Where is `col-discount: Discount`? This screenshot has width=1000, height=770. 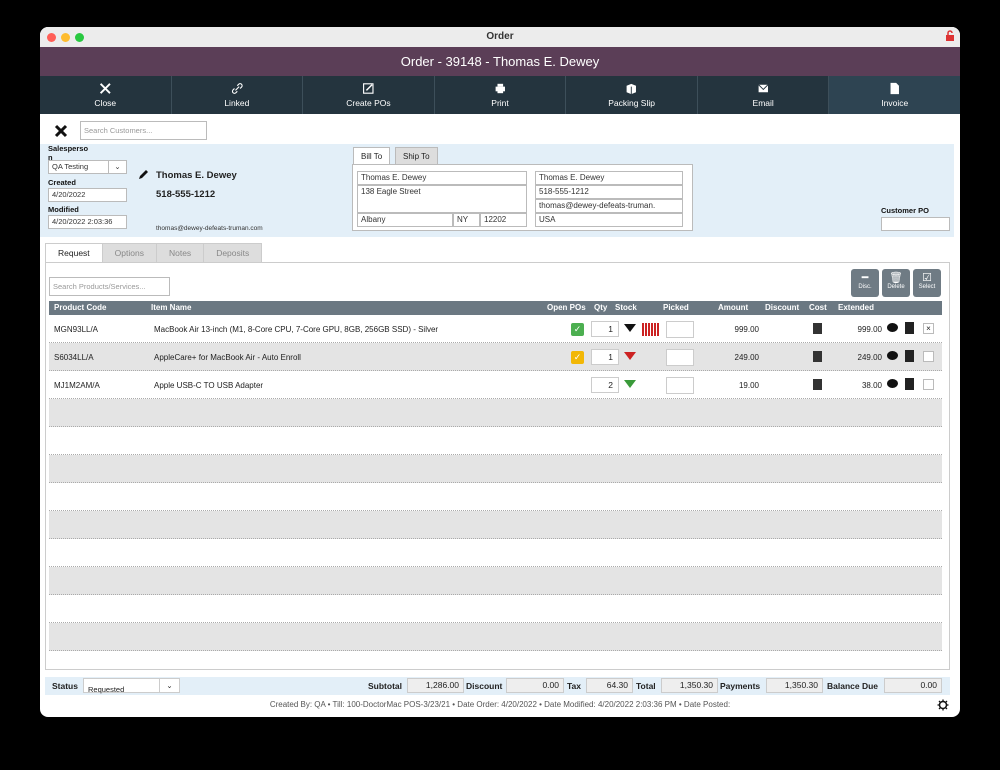 col-discount: Discount is located at coordinates (782, 307).